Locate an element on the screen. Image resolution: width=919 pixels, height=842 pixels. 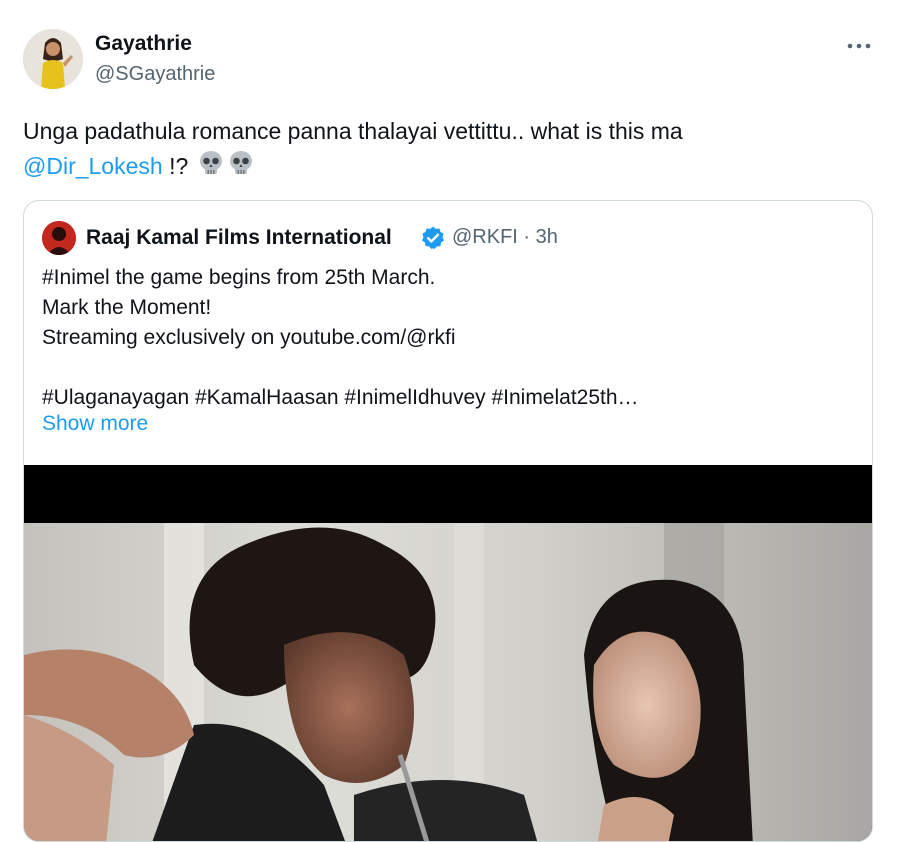
quote-author-meta: @RKFI · 3h is located at coordinates (505, 237).